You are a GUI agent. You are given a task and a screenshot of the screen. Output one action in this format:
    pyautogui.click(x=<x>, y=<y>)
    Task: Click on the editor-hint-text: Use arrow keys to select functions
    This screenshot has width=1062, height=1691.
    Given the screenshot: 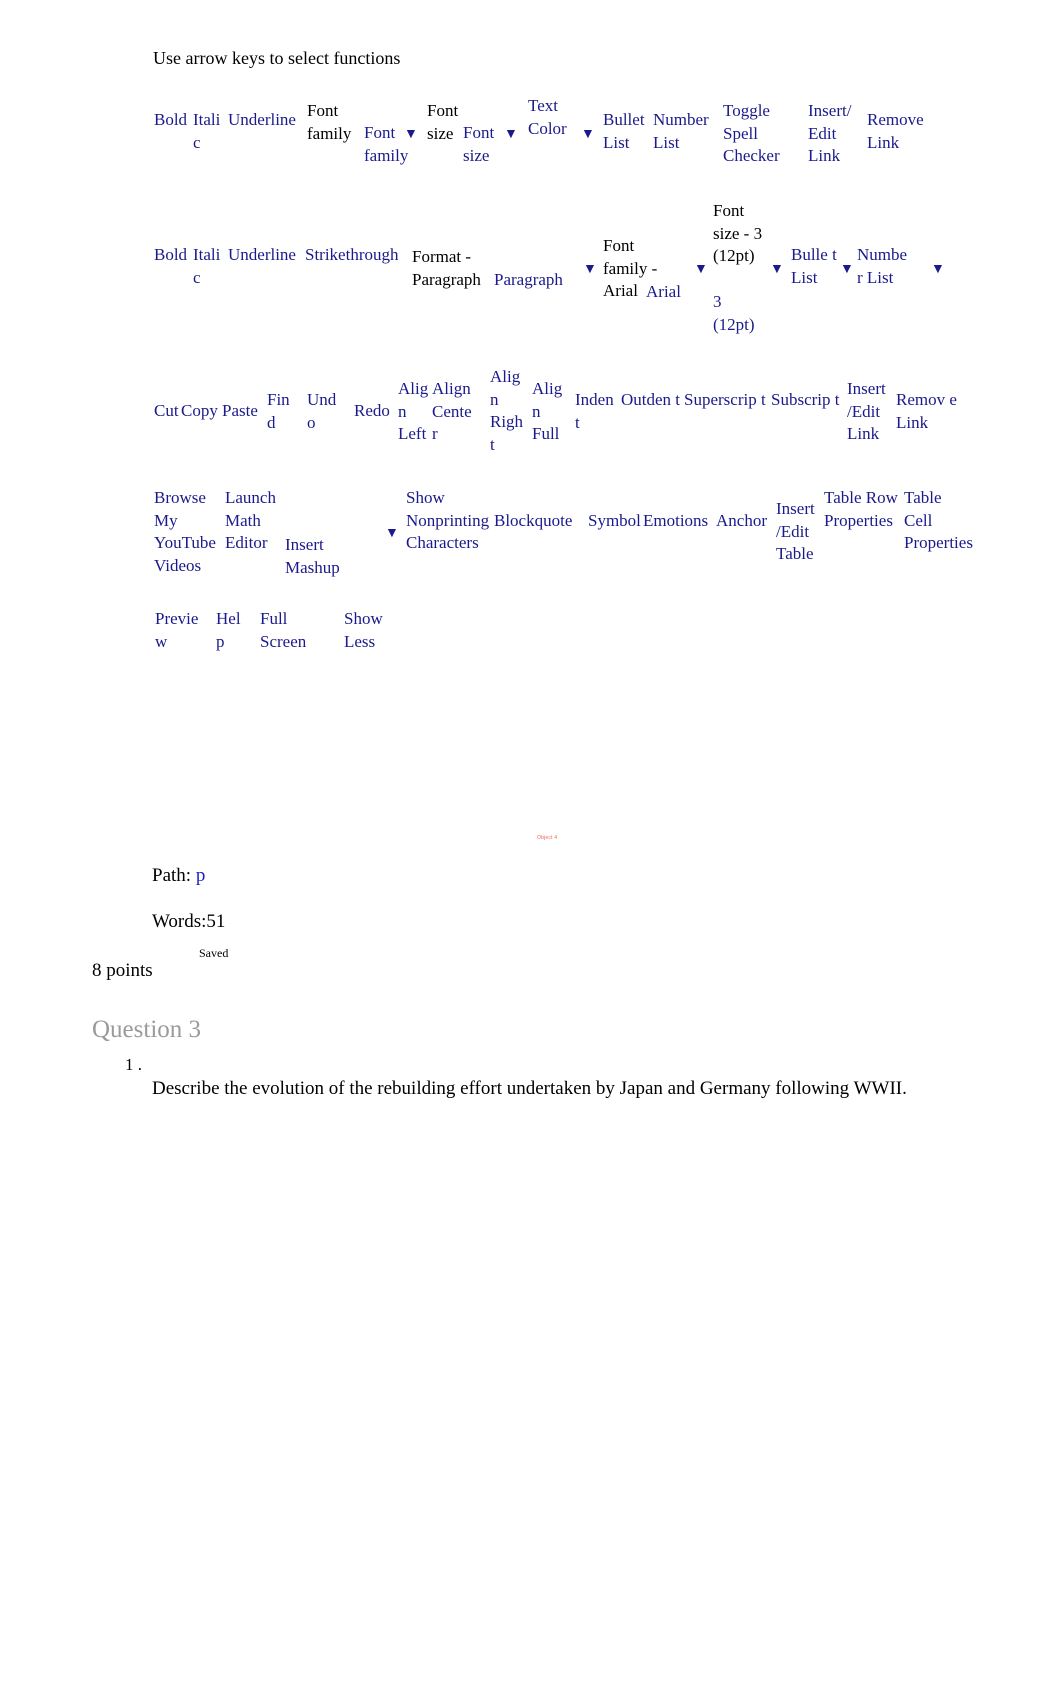 What is the action you would take?
    pyautogui.click(x=277, y=58)
    